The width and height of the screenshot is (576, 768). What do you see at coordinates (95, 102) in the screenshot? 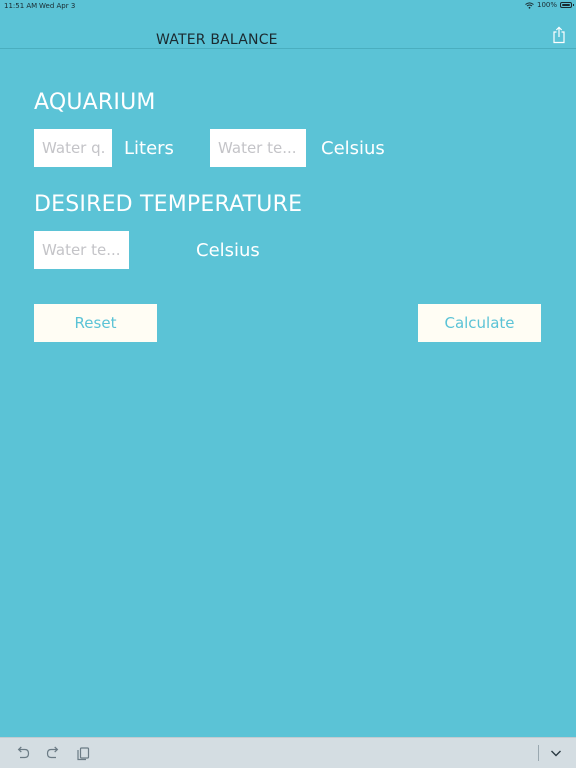
I see `aquarium-title: AQUARIUM` at bounding box center [95, 102].